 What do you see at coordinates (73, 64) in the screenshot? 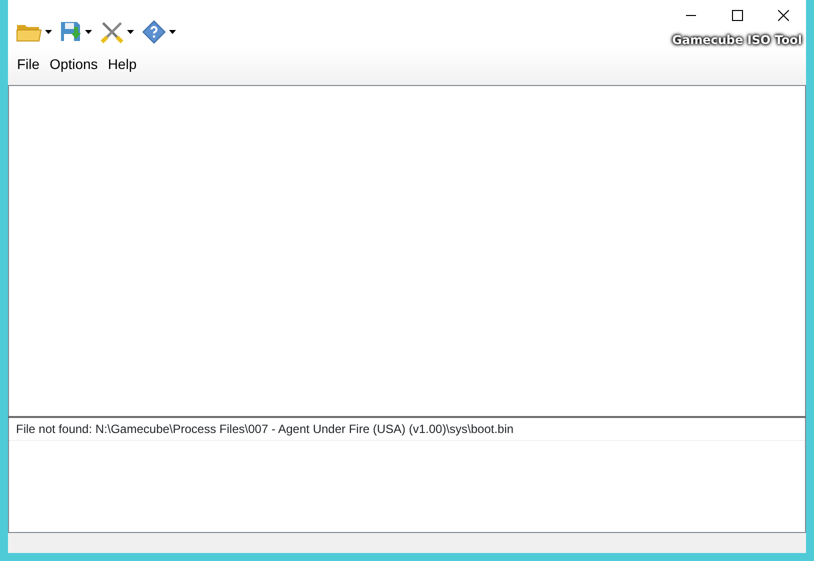
I see `menu-item: Options` at bounding box center [73, 64].